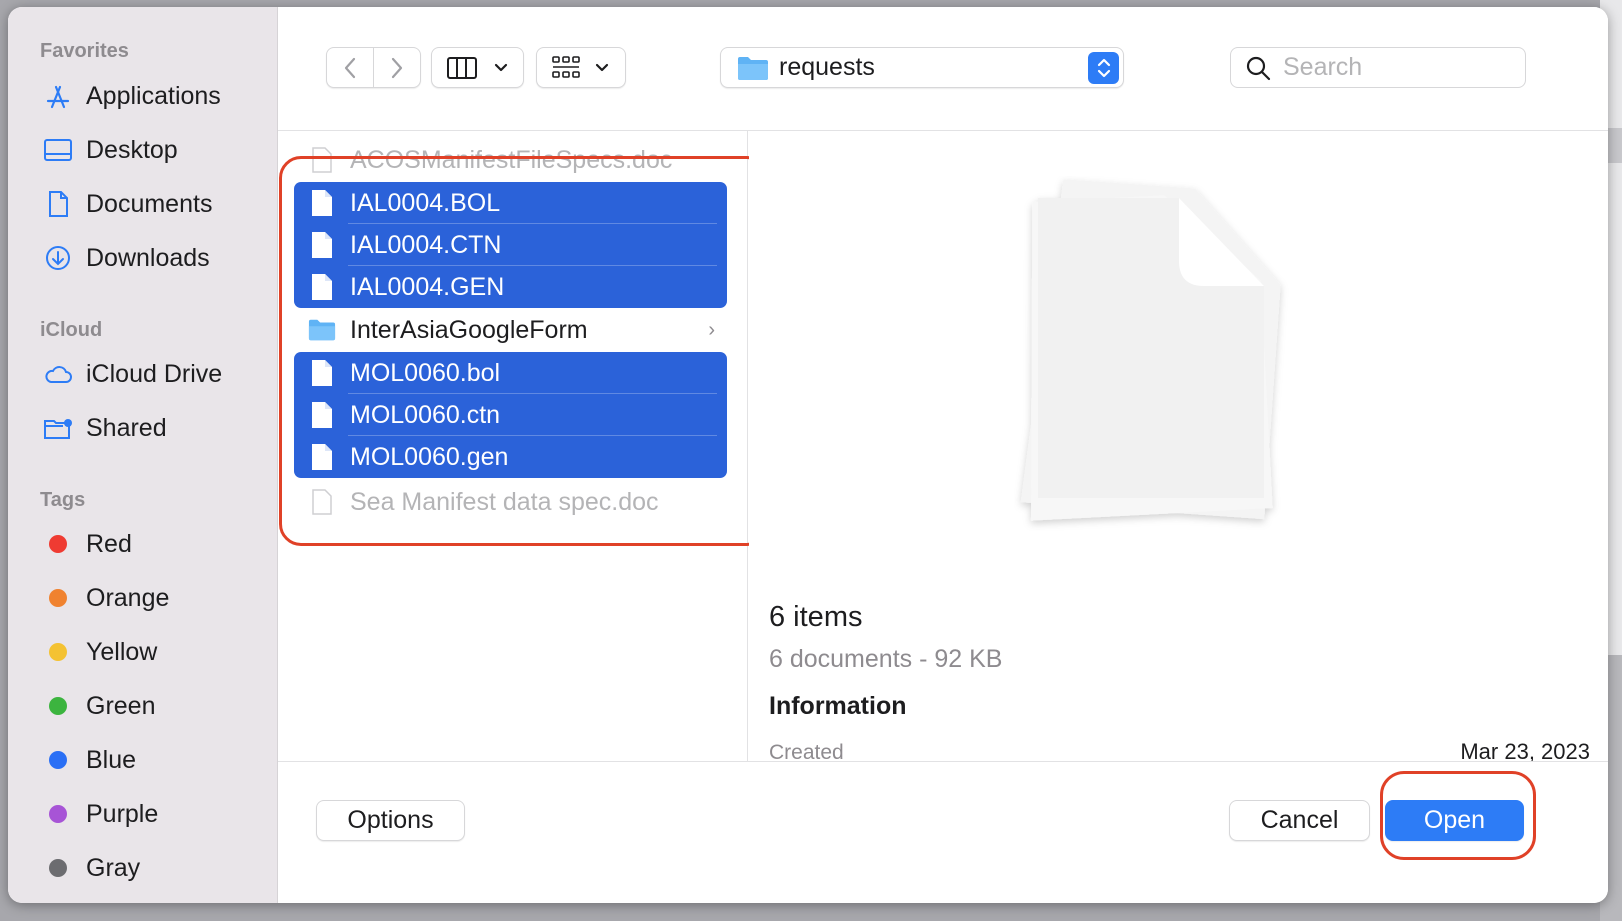 The width and height of the screenshot is (1622, 921). Describe the element at coordinates (155, 544) in the screenshot. I see `sidebar-tag-red: Red` at that location.